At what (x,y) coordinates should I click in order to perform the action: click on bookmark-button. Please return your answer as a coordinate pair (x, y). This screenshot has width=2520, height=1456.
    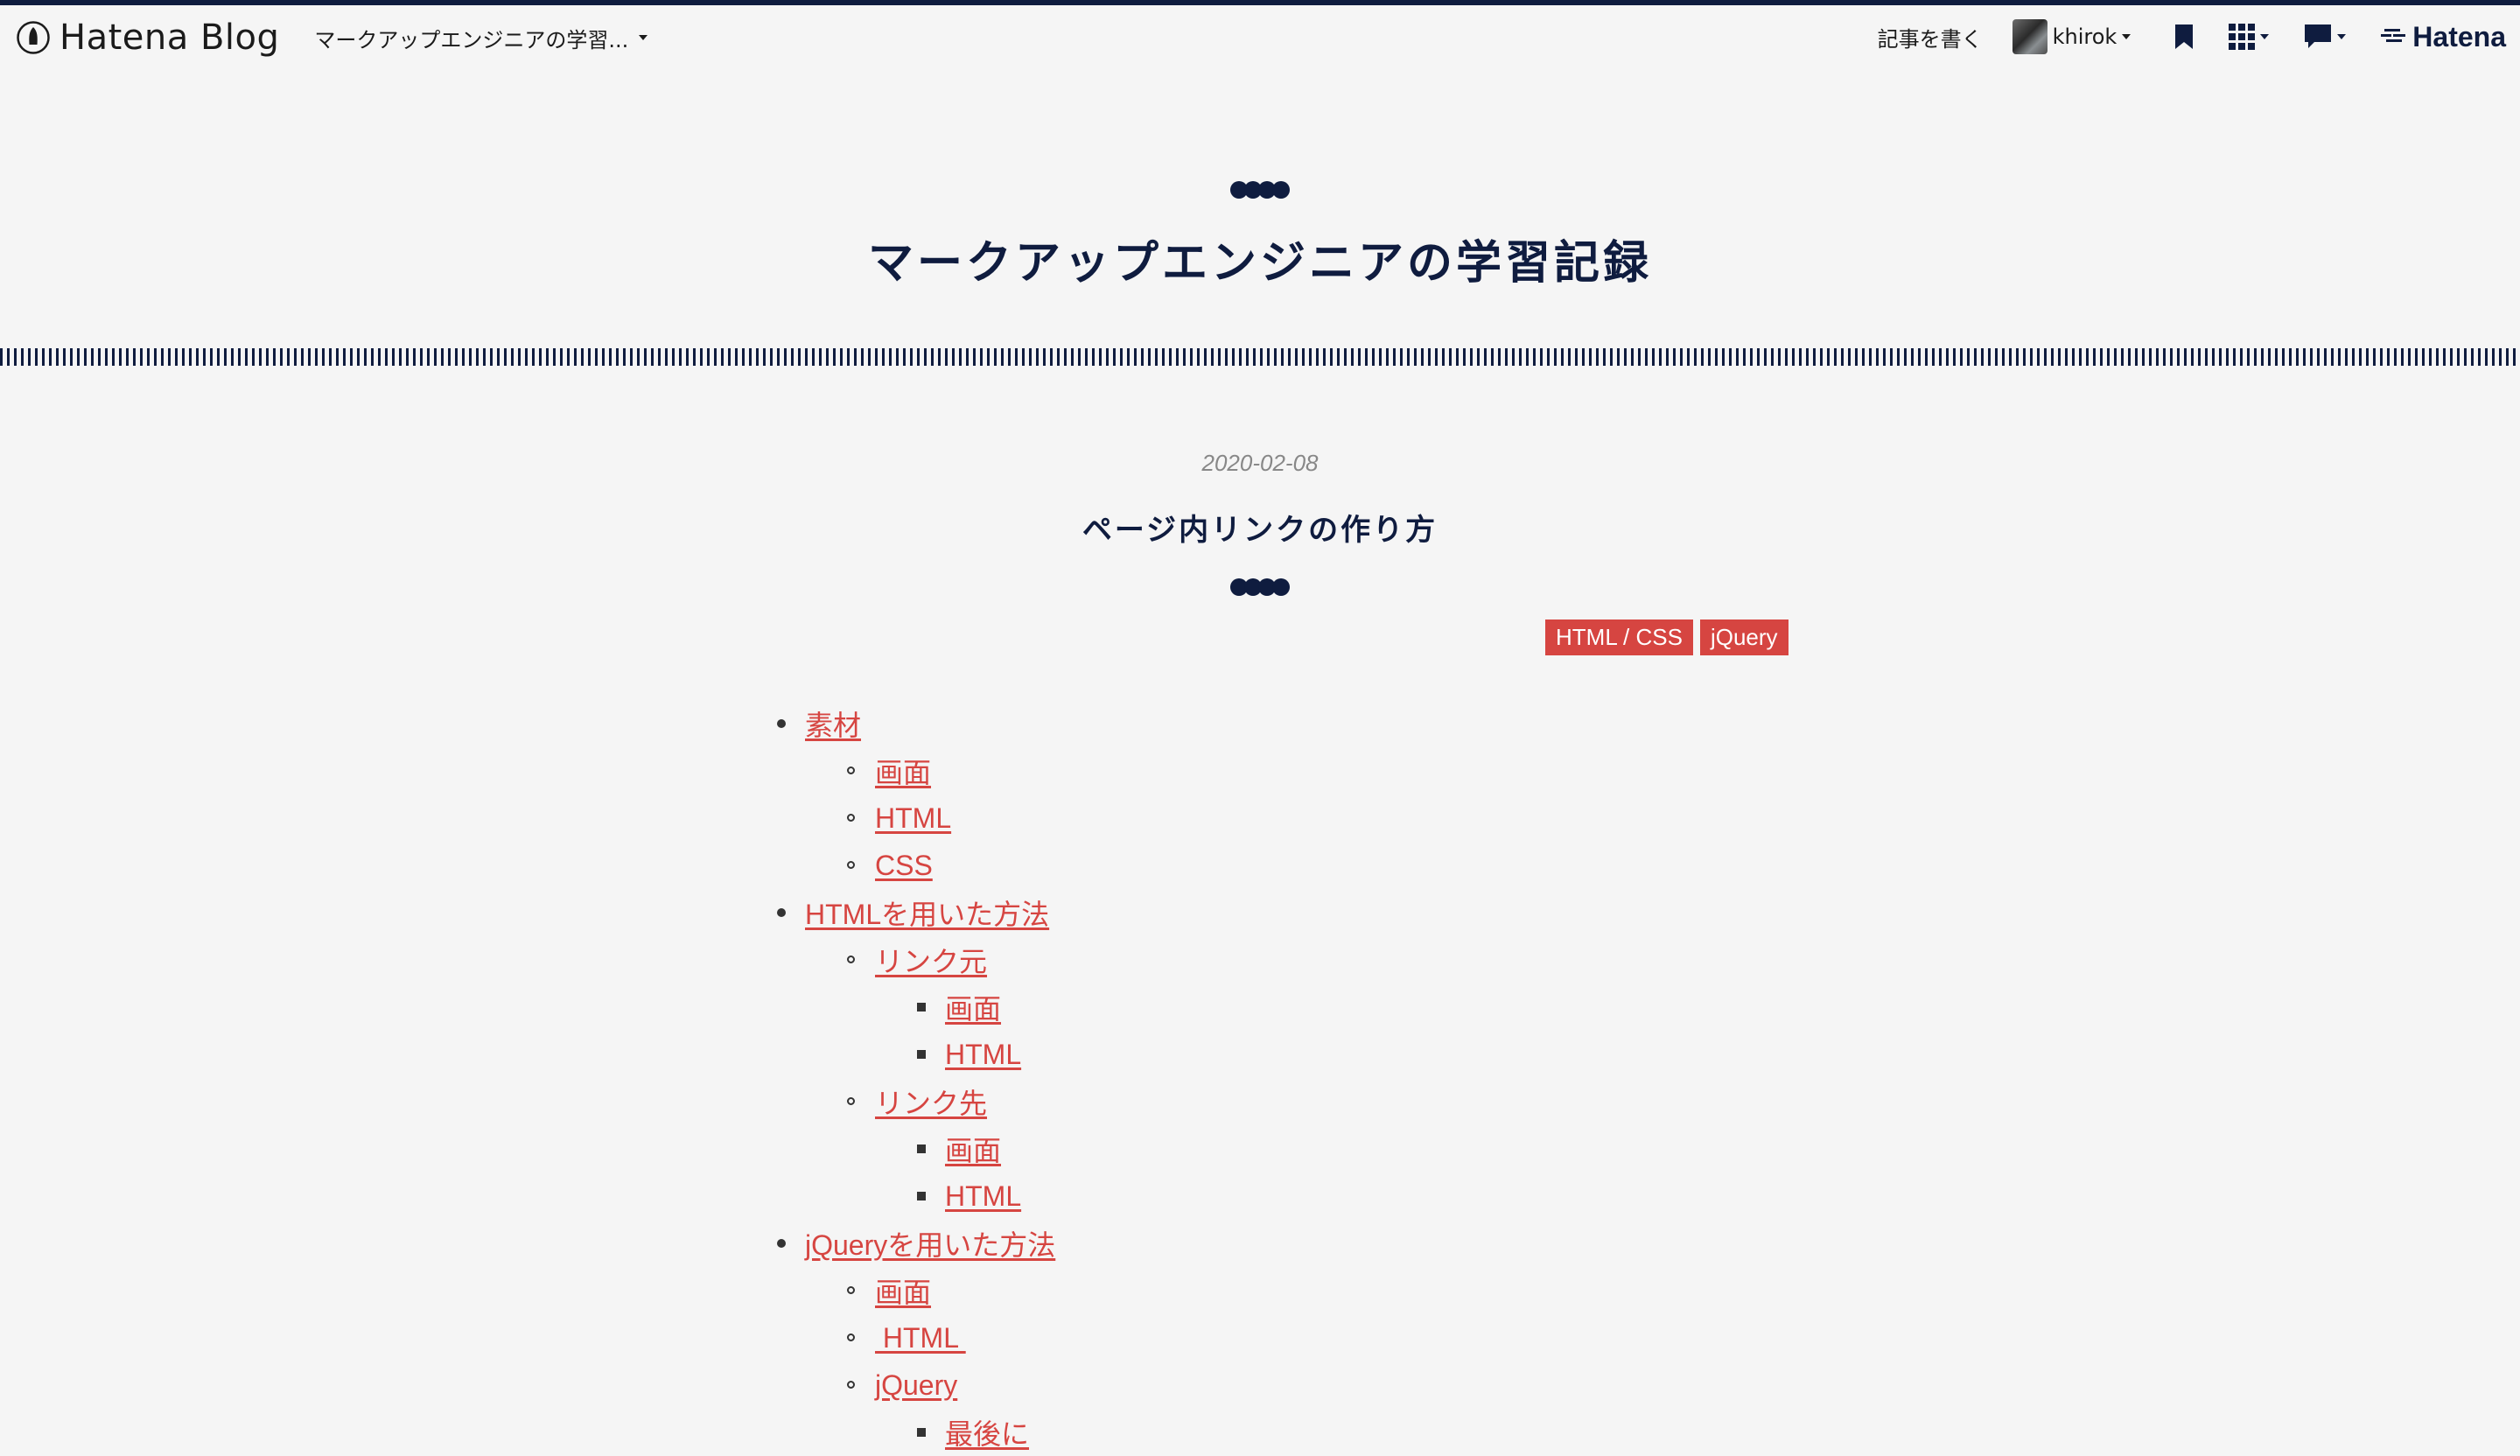
    Looking at the image, I should click on (2184, 37).